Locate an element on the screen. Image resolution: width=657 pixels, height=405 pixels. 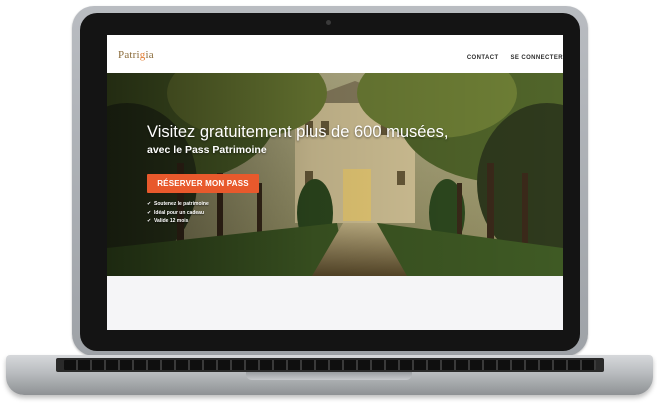
hero-subtitle: avec le Pass Patrimoine is located at coordinates (207, 150).